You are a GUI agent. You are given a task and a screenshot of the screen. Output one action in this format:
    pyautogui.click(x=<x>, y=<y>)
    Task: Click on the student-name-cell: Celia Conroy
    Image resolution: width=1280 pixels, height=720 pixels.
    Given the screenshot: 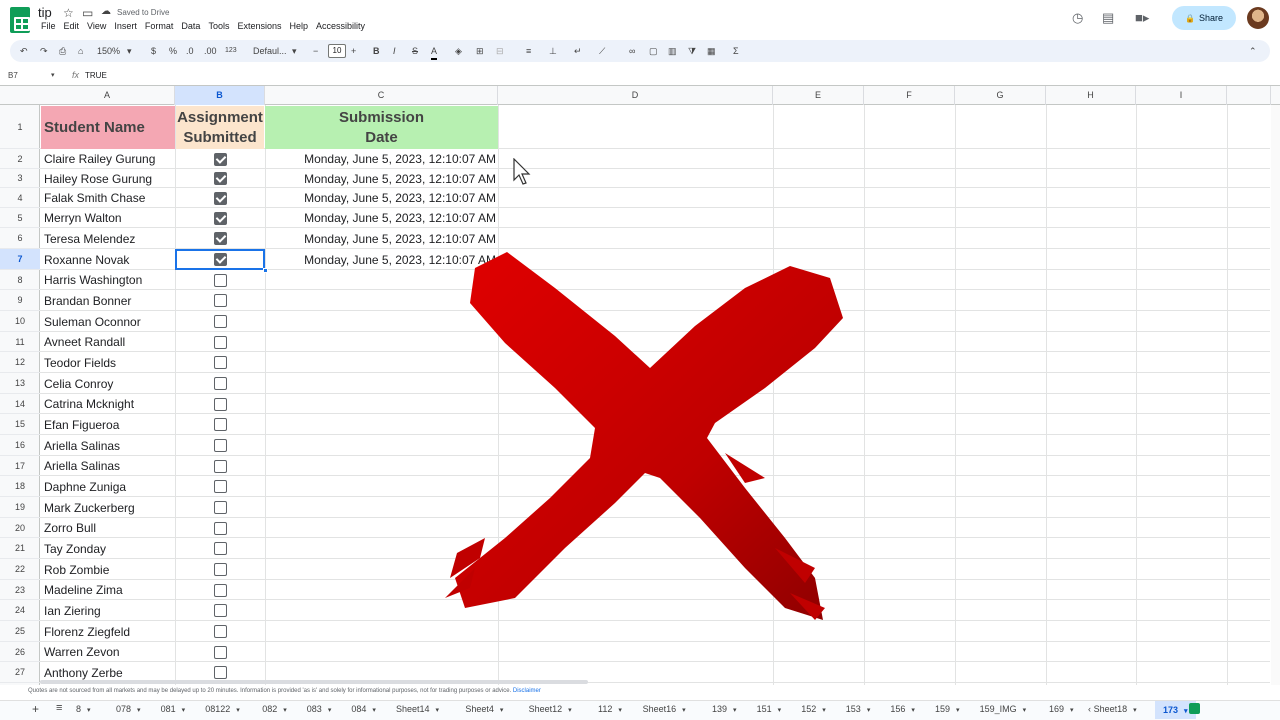 What is the action you would take?
    pyautogui.click(x=109, y=383)
    